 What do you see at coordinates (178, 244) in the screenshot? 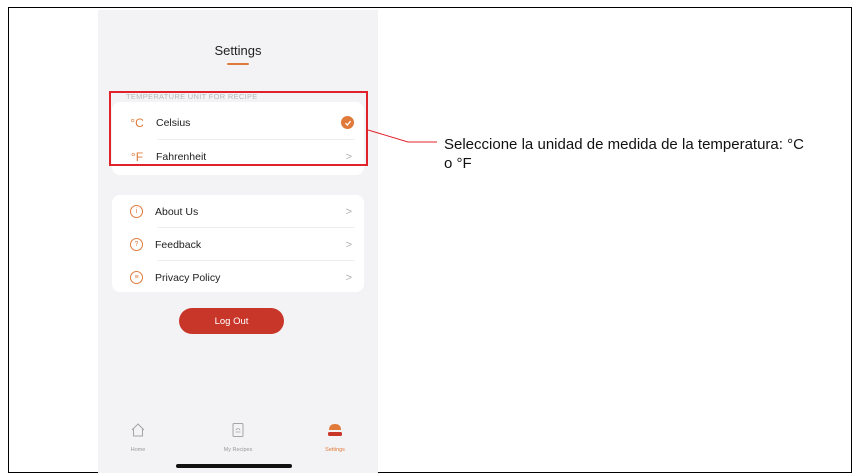
I see `menu-item-label: Feedback` at bounding box center [178, 244].